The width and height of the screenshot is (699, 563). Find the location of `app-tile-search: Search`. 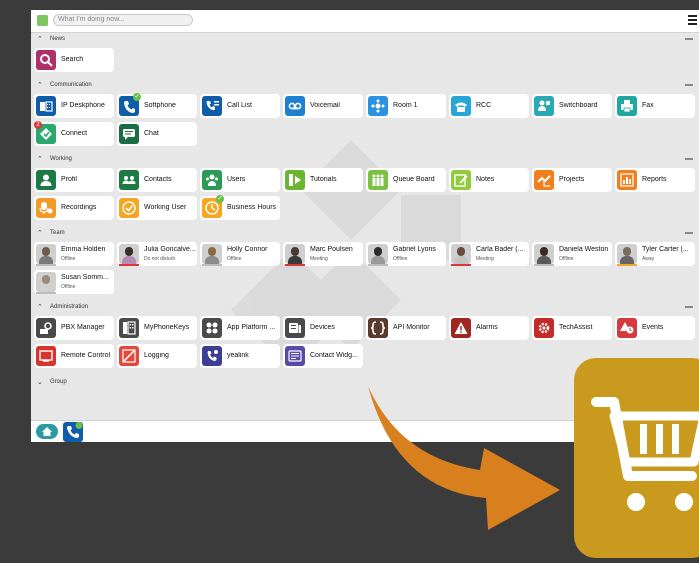

app-tile-search: Search is located at coordinates (74, 60).